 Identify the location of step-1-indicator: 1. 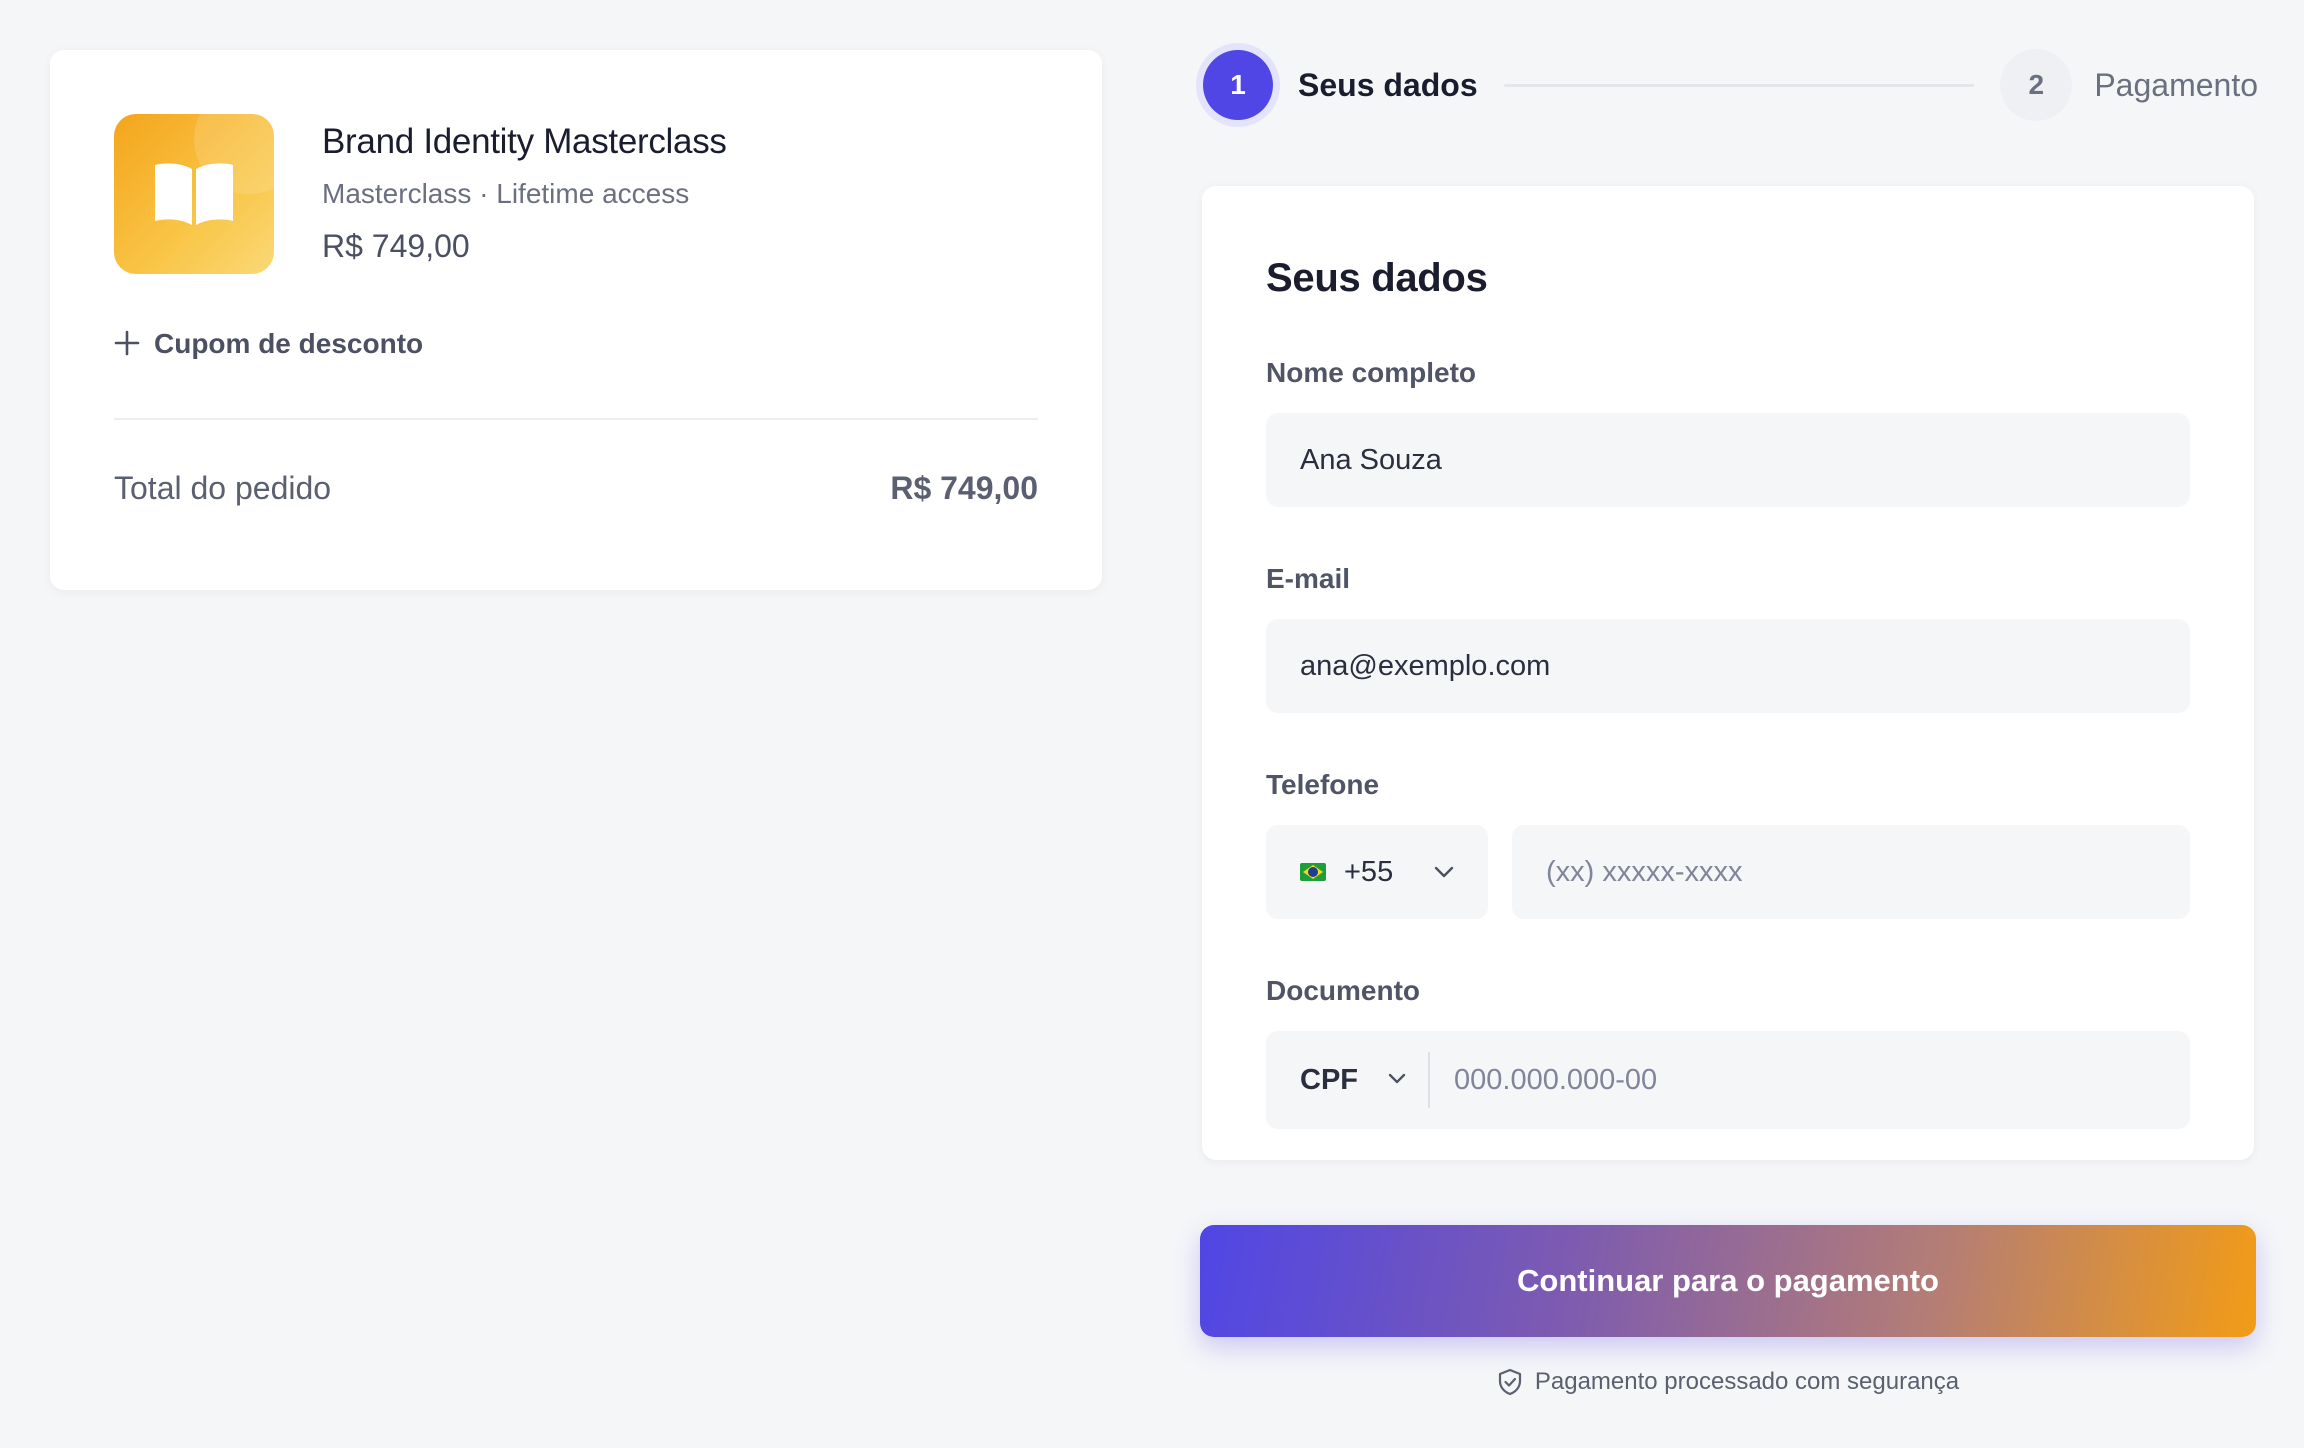
(1238, 85).